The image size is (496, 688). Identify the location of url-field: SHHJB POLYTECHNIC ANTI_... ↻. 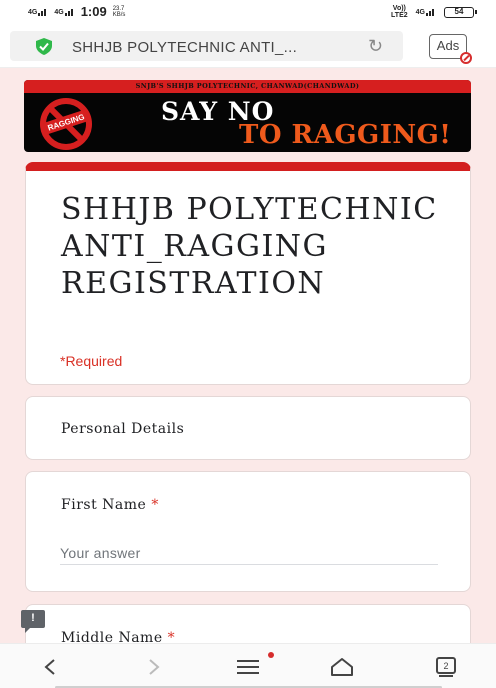
(206, 46).